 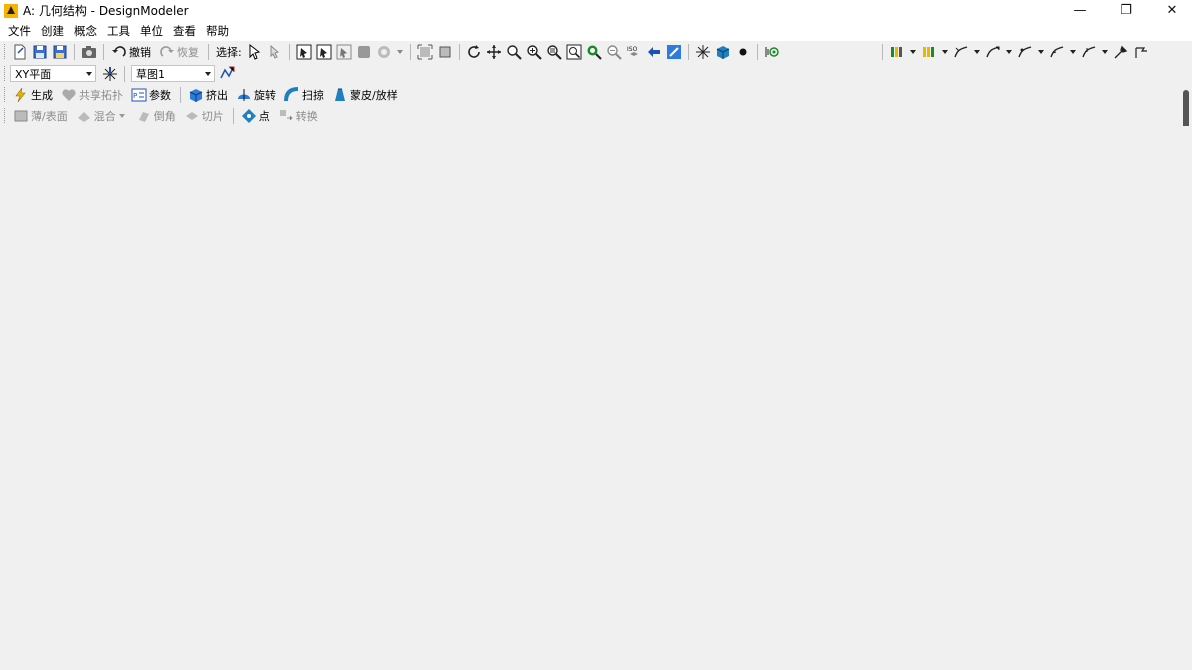 I want to click on minimize-button: —, so click(x=1080, y=10).